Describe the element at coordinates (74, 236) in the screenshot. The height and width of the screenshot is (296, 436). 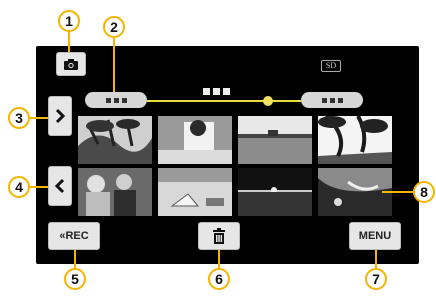
I see `back-to-rec-button: «REC` at that location.